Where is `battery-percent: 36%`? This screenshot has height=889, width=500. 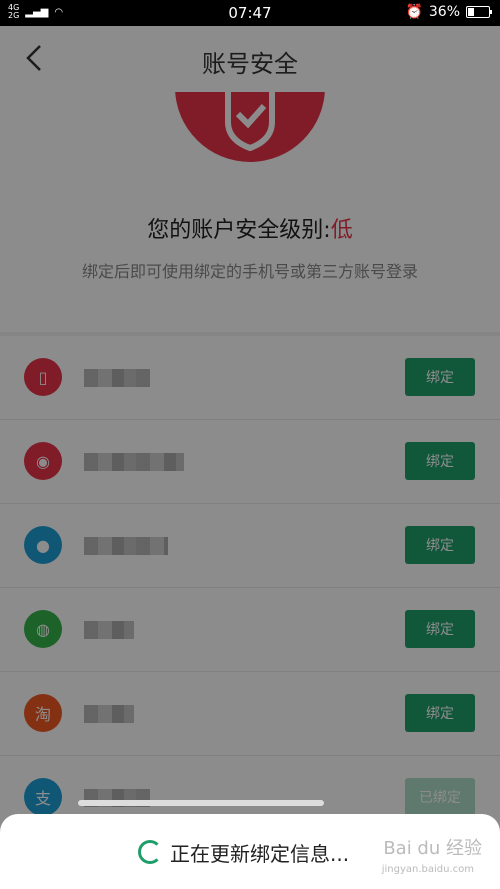 battery-percent: 36% is located at coordinates (444, 12).